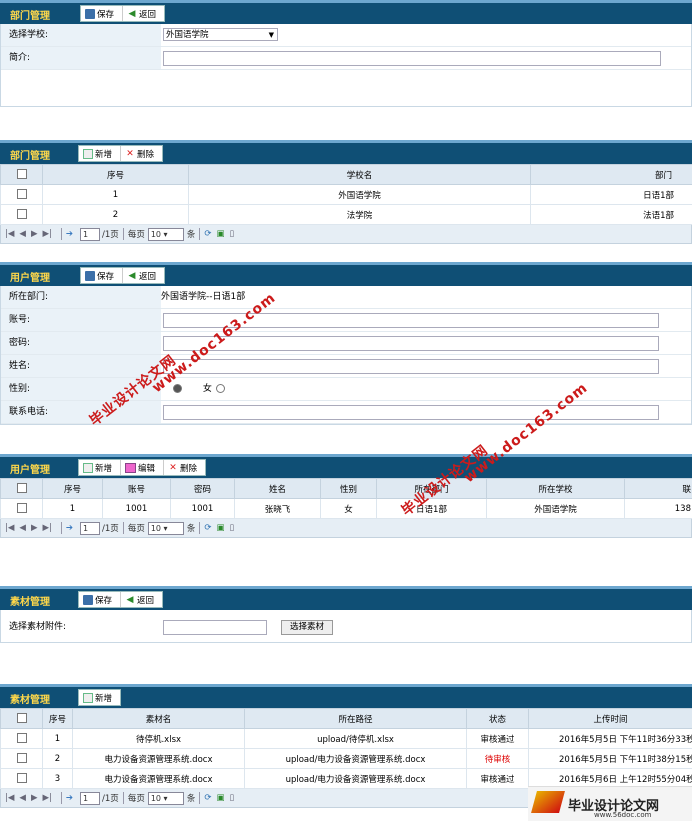 The width and height of the screenshot is (692, 821). I want to click on table-row: 1 外国语学院 日语1部, so click(346, 195).